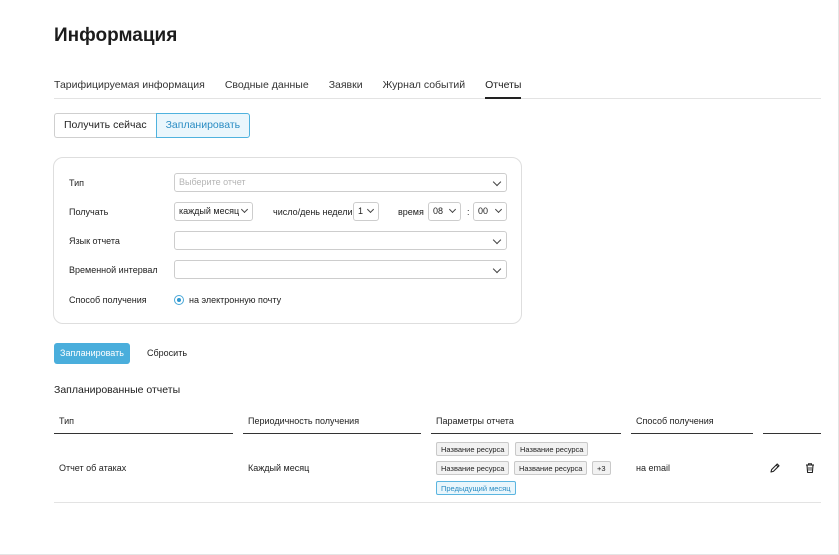 The height and width of the screenshot is (555, 839). I want to click on tab-reports: Отчеты, so click(503, 88).